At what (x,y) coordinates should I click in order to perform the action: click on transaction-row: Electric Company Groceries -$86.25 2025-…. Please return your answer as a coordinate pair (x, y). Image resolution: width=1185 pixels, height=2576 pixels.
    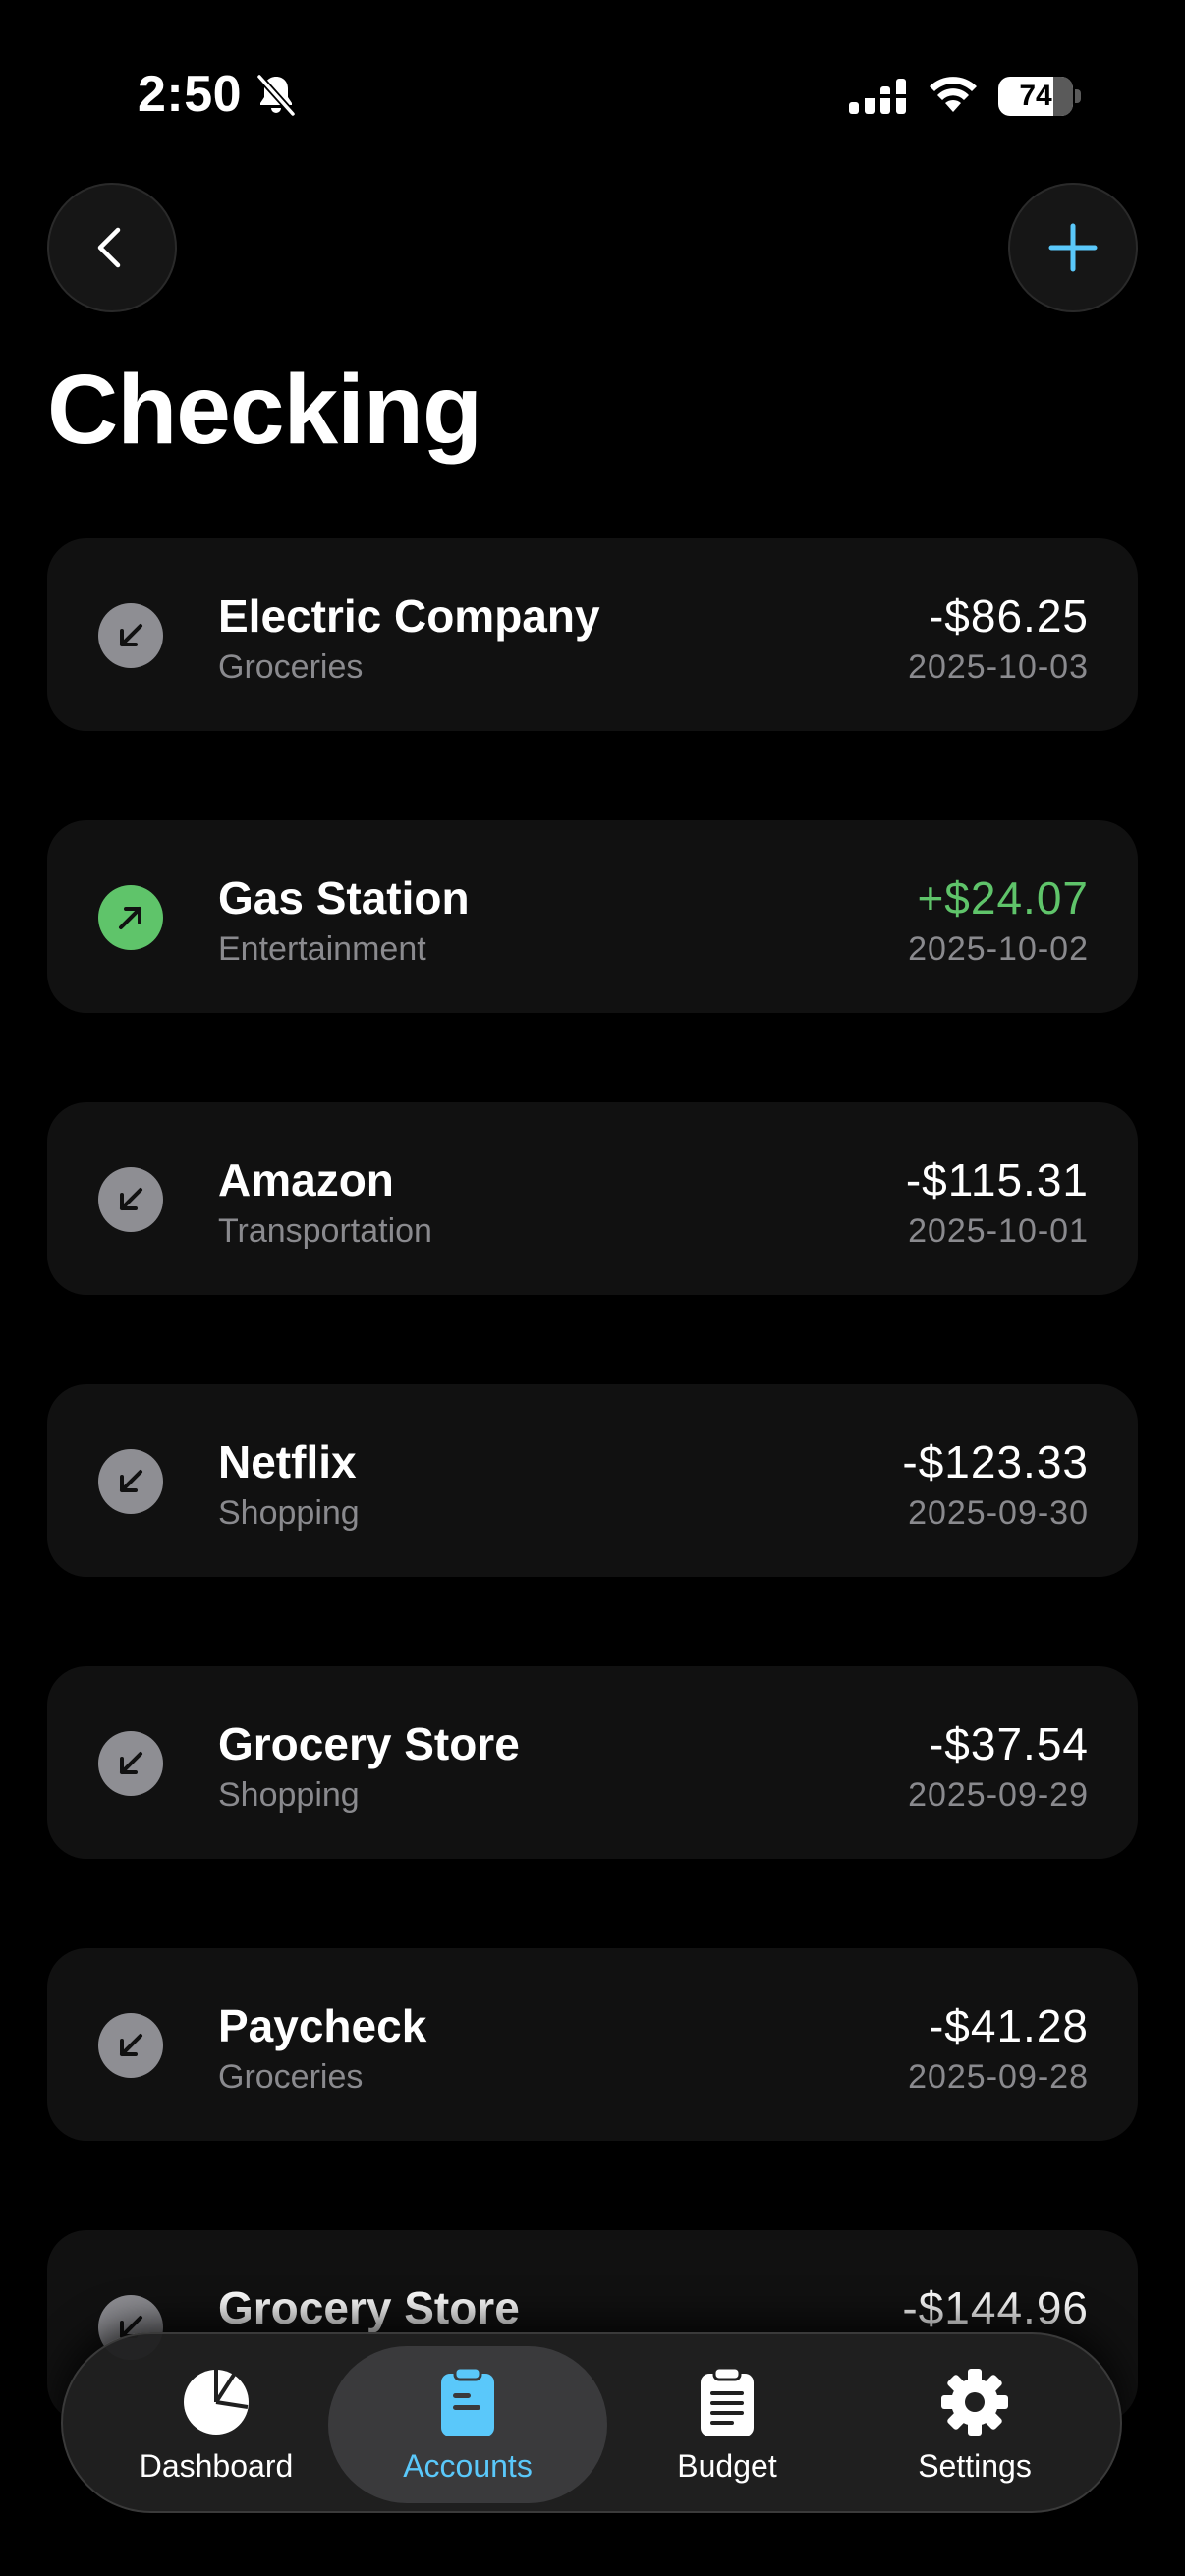
    Looking at the image, I should click on (592, 634).